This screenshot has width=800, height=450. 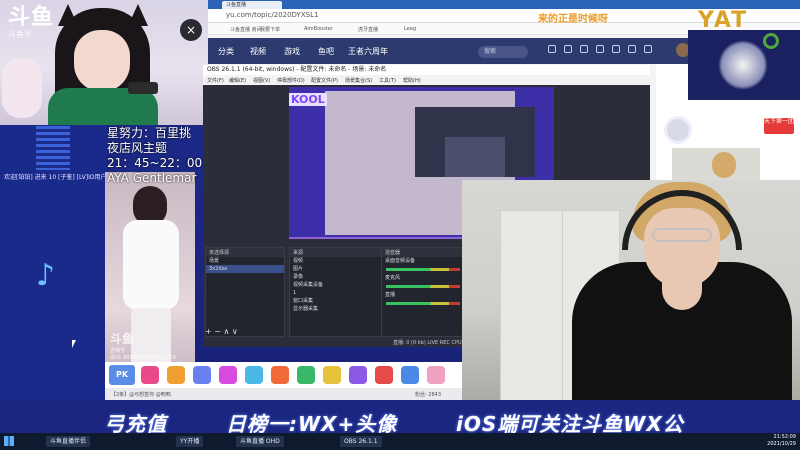 I want to click on event-line-4: AYA Gentlemar, so click(x=152, y=178).